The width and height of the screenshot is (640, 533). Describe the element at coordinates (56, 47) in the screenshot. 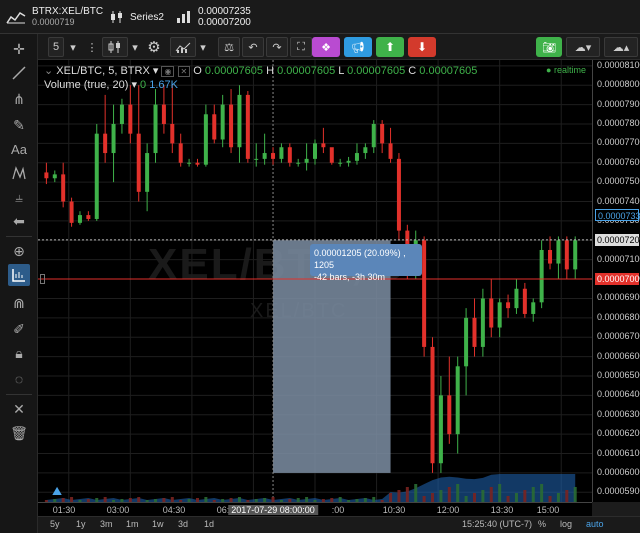

I see `interval-selector: 5` at that location.